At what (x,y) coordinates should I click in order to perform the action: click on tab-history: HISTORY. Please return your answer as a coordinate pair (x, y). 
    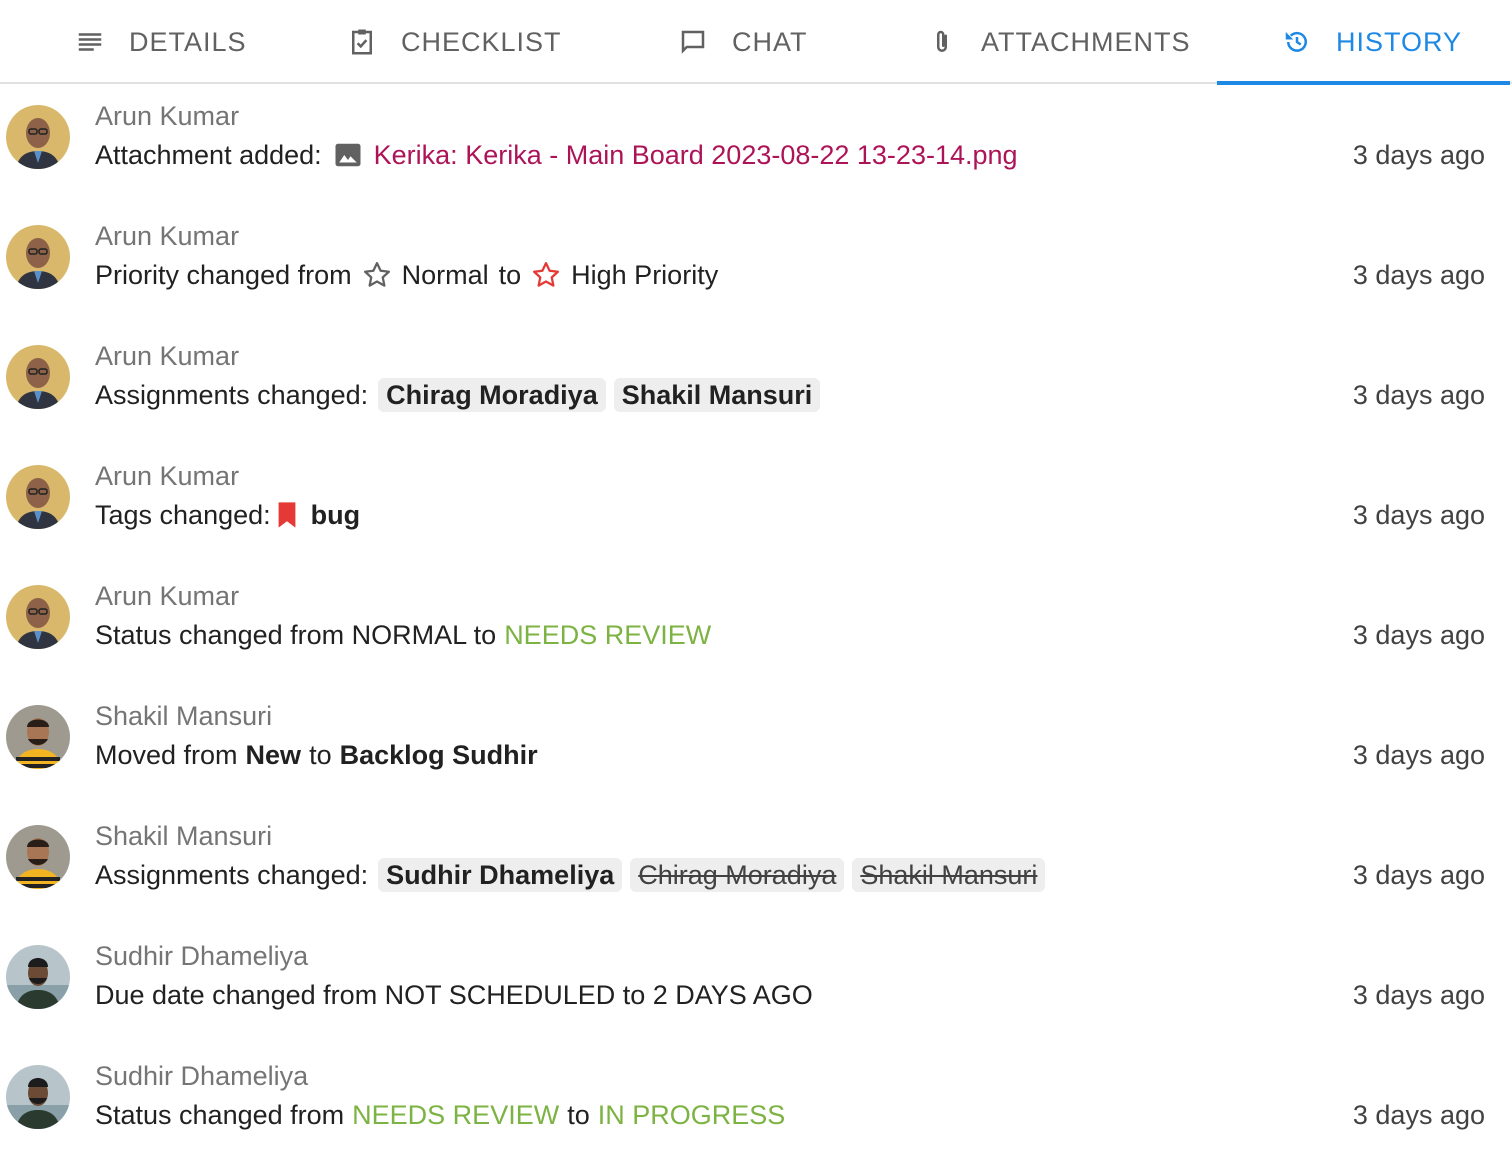
    Looking at the image, I should click on (1372, 42).